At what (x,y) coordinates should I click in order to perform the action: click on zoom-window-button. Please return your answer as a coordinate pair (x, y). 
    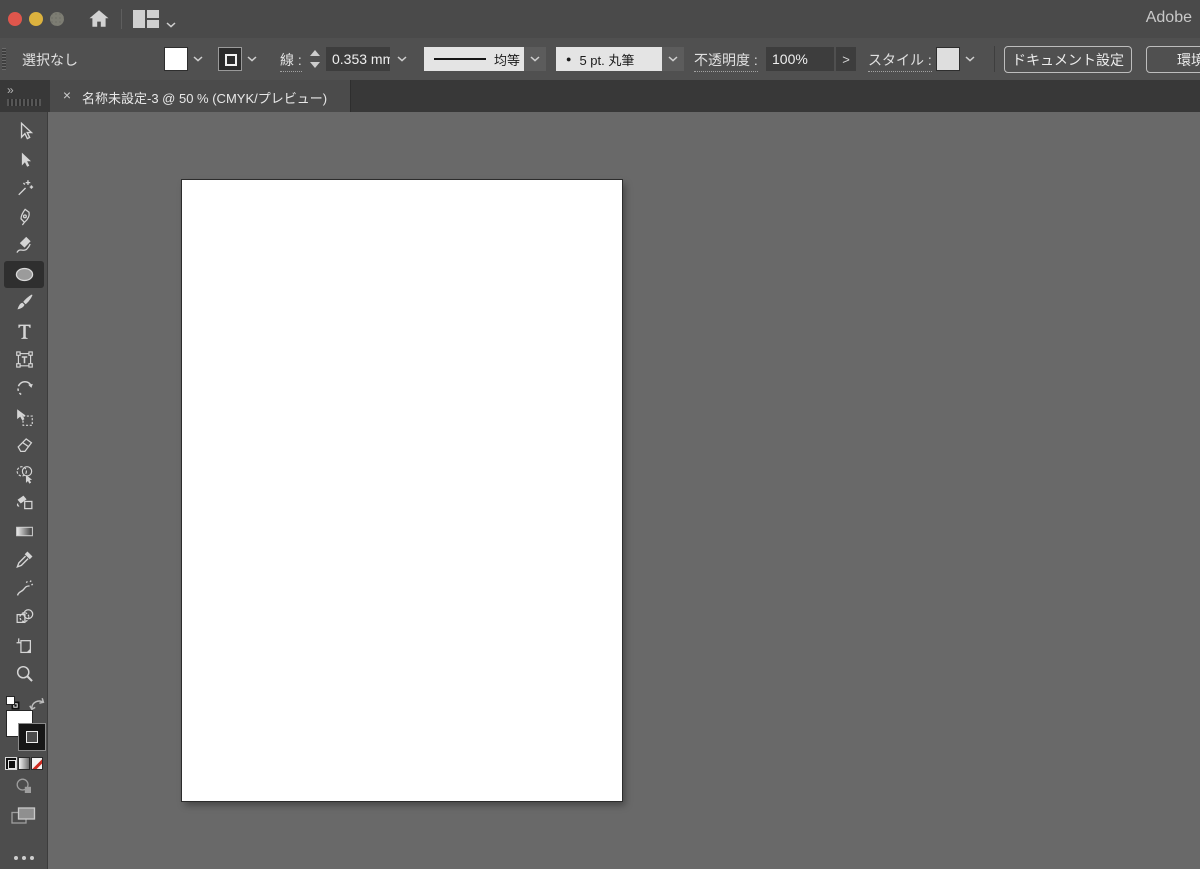
    Looking at the image, I should click on (57, 19).